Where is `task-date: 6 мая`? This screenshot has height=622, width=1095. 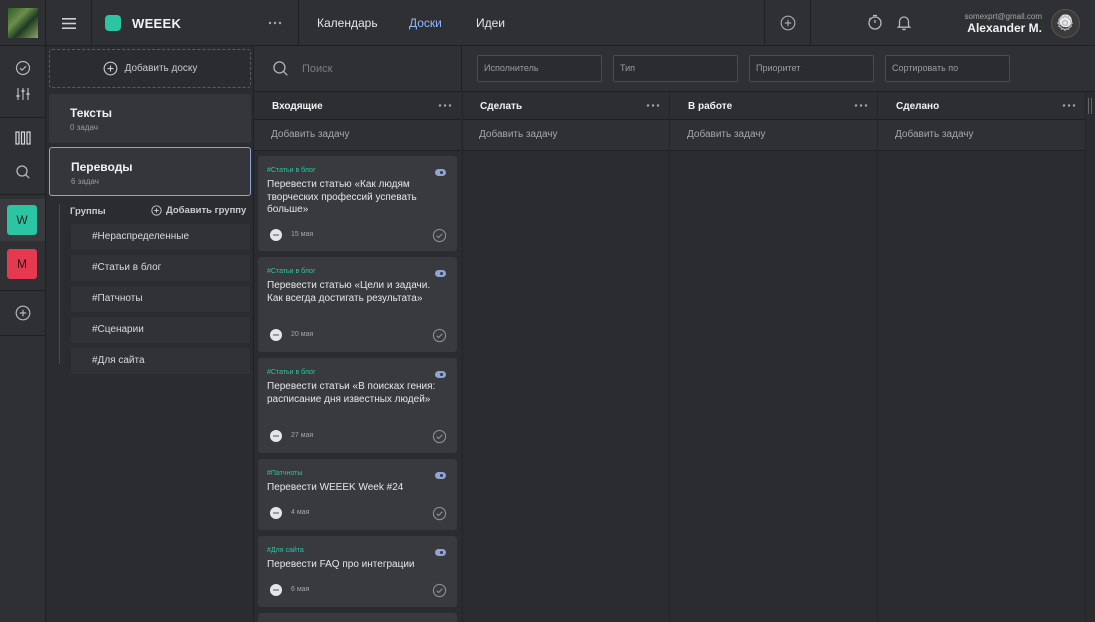 task-date: 6 мая is located at coordinates (300, 589).